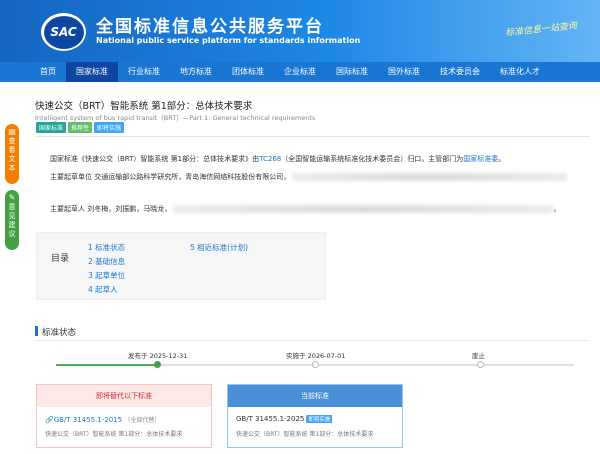 This screenshot has width=600, height=454. I want to click on timeline-published-label: 发布于 2025-12-31, so click(158, 356).